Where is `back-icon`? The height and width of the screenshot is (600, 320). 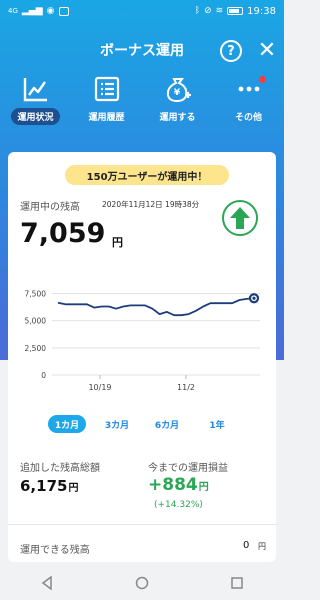 back-icon is located at coordinates (47, 583).